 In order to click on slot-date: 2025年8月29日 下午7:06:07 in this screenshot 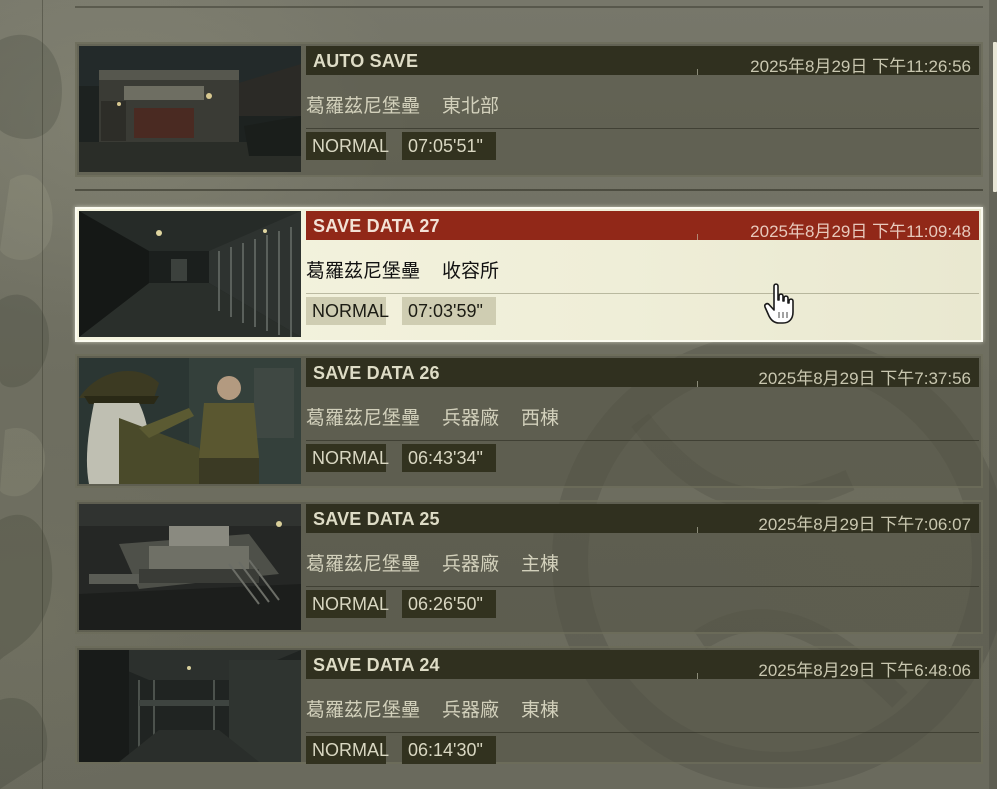, I will do `click(864, 524)`.